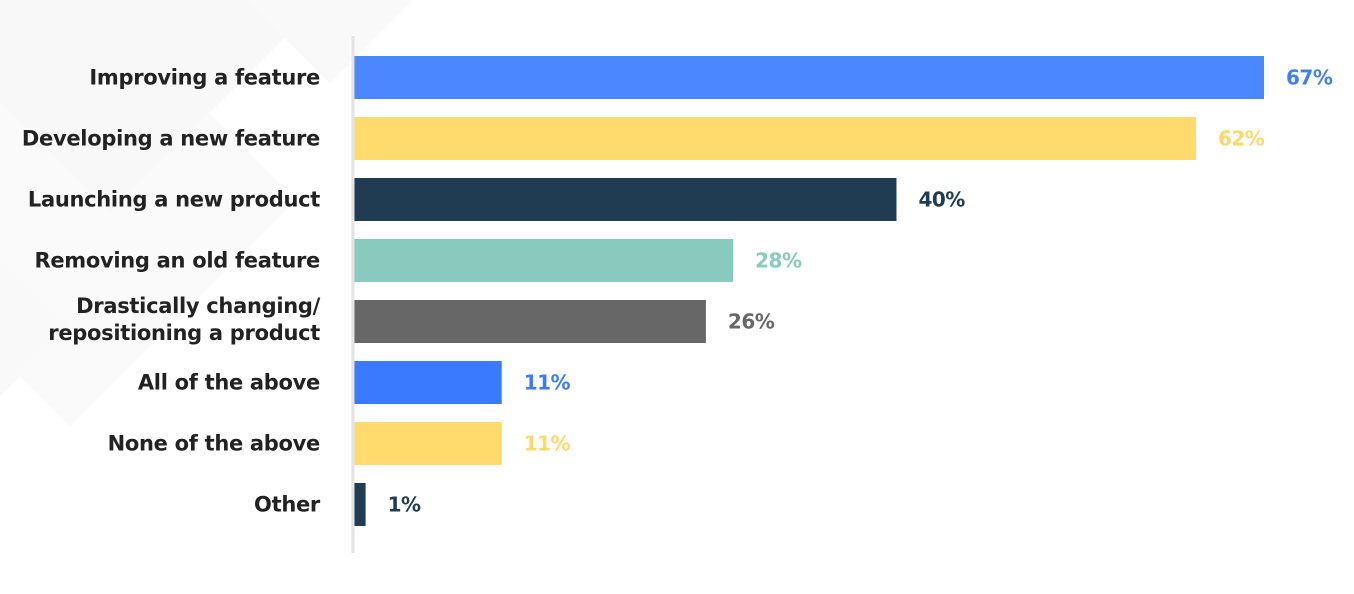 The width and height of the screenshot is (1354, 594). Describe the element at coordinates (404, 505) in the screenshot. I see `value-label: 1%` at that location.